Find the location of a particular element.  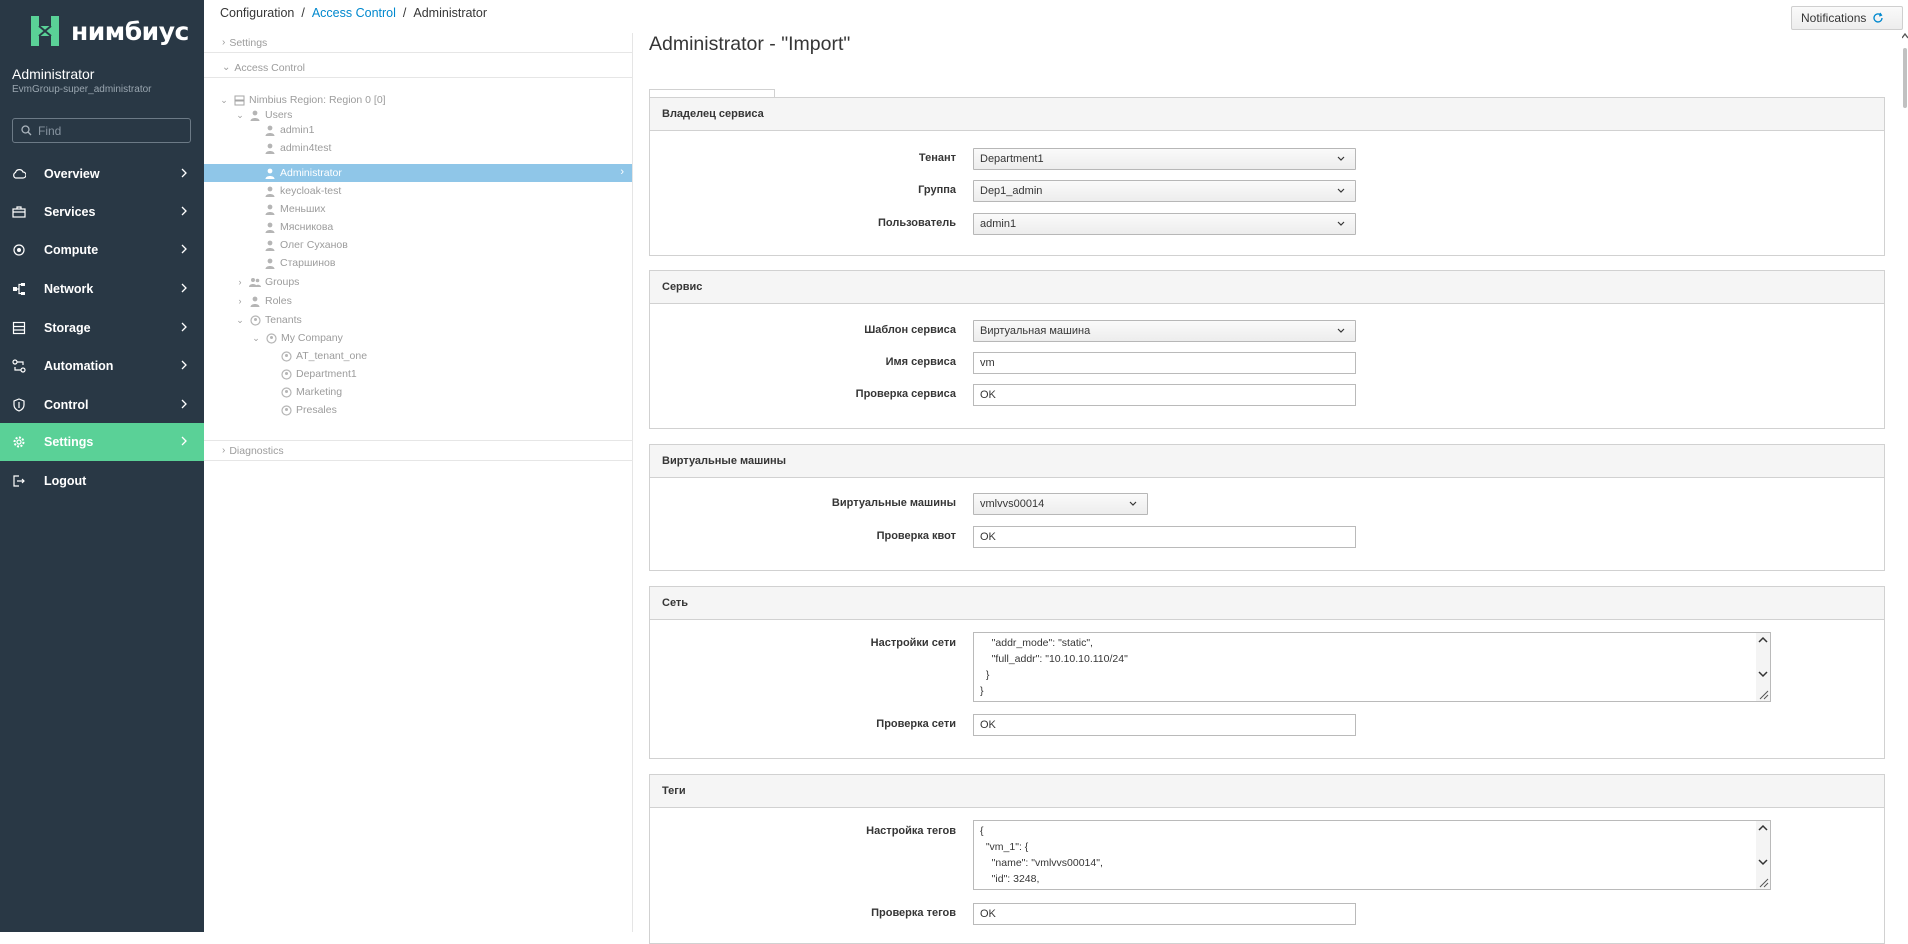

nav-item-compute: Compute is located at coordinates (102, 250).